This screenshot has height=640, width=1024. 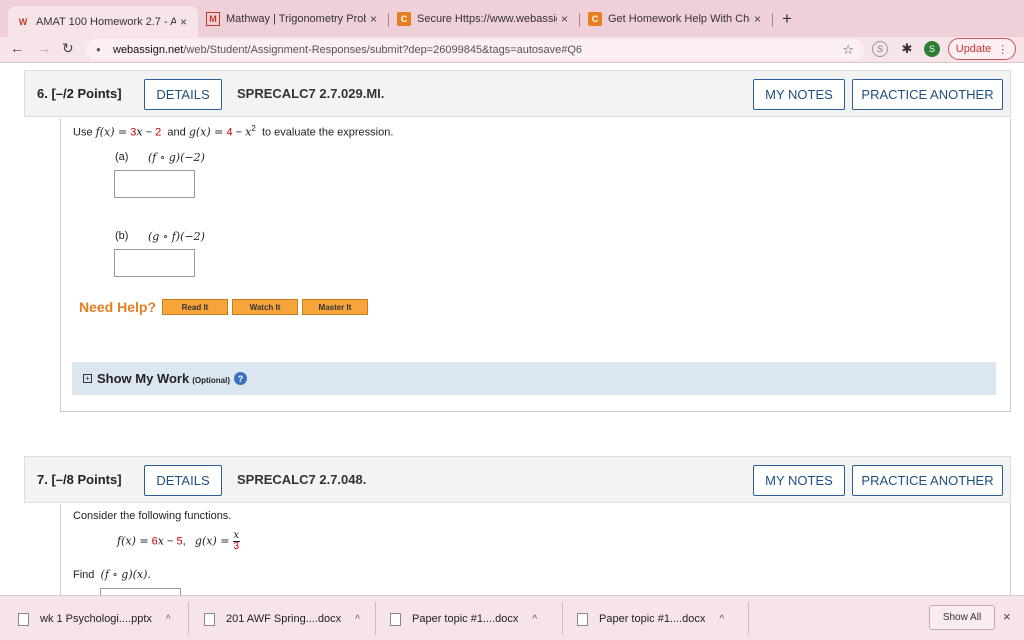 What do you see at coordinates (787, 19) in the screenshot?
I see `new-tab-icon: +` at bounding box center [787, 19].